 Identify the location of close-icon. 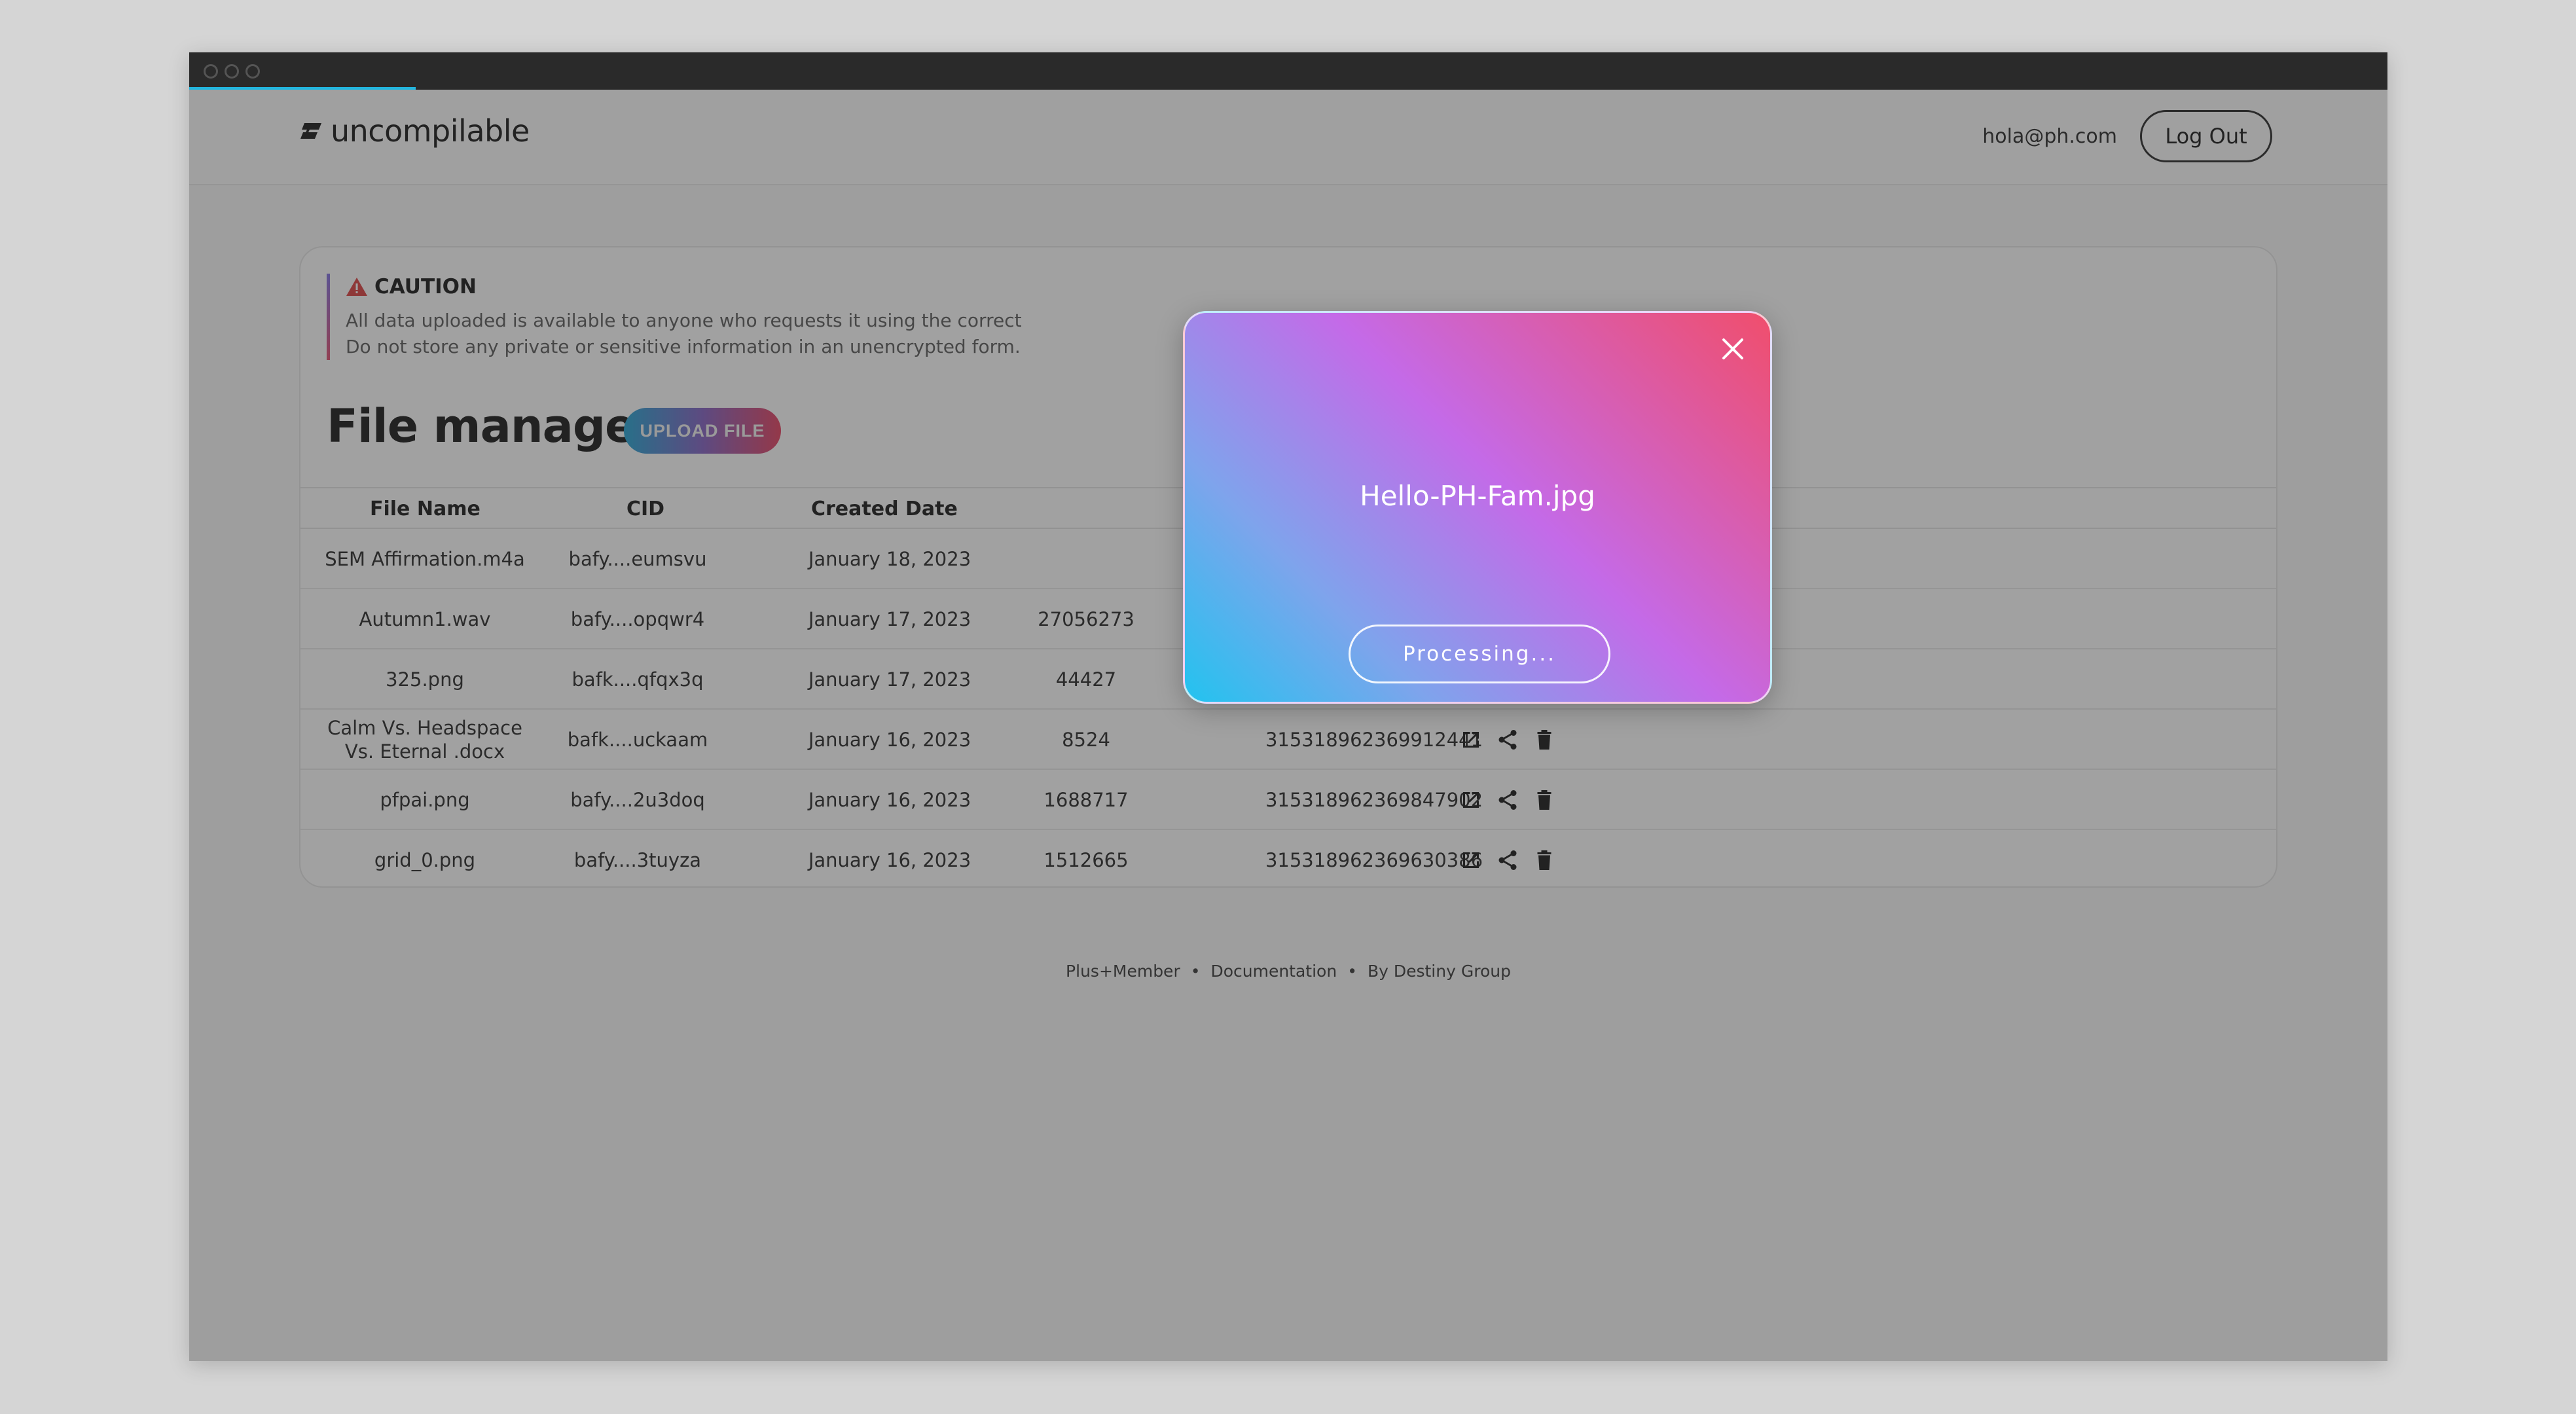
(1733, 349).